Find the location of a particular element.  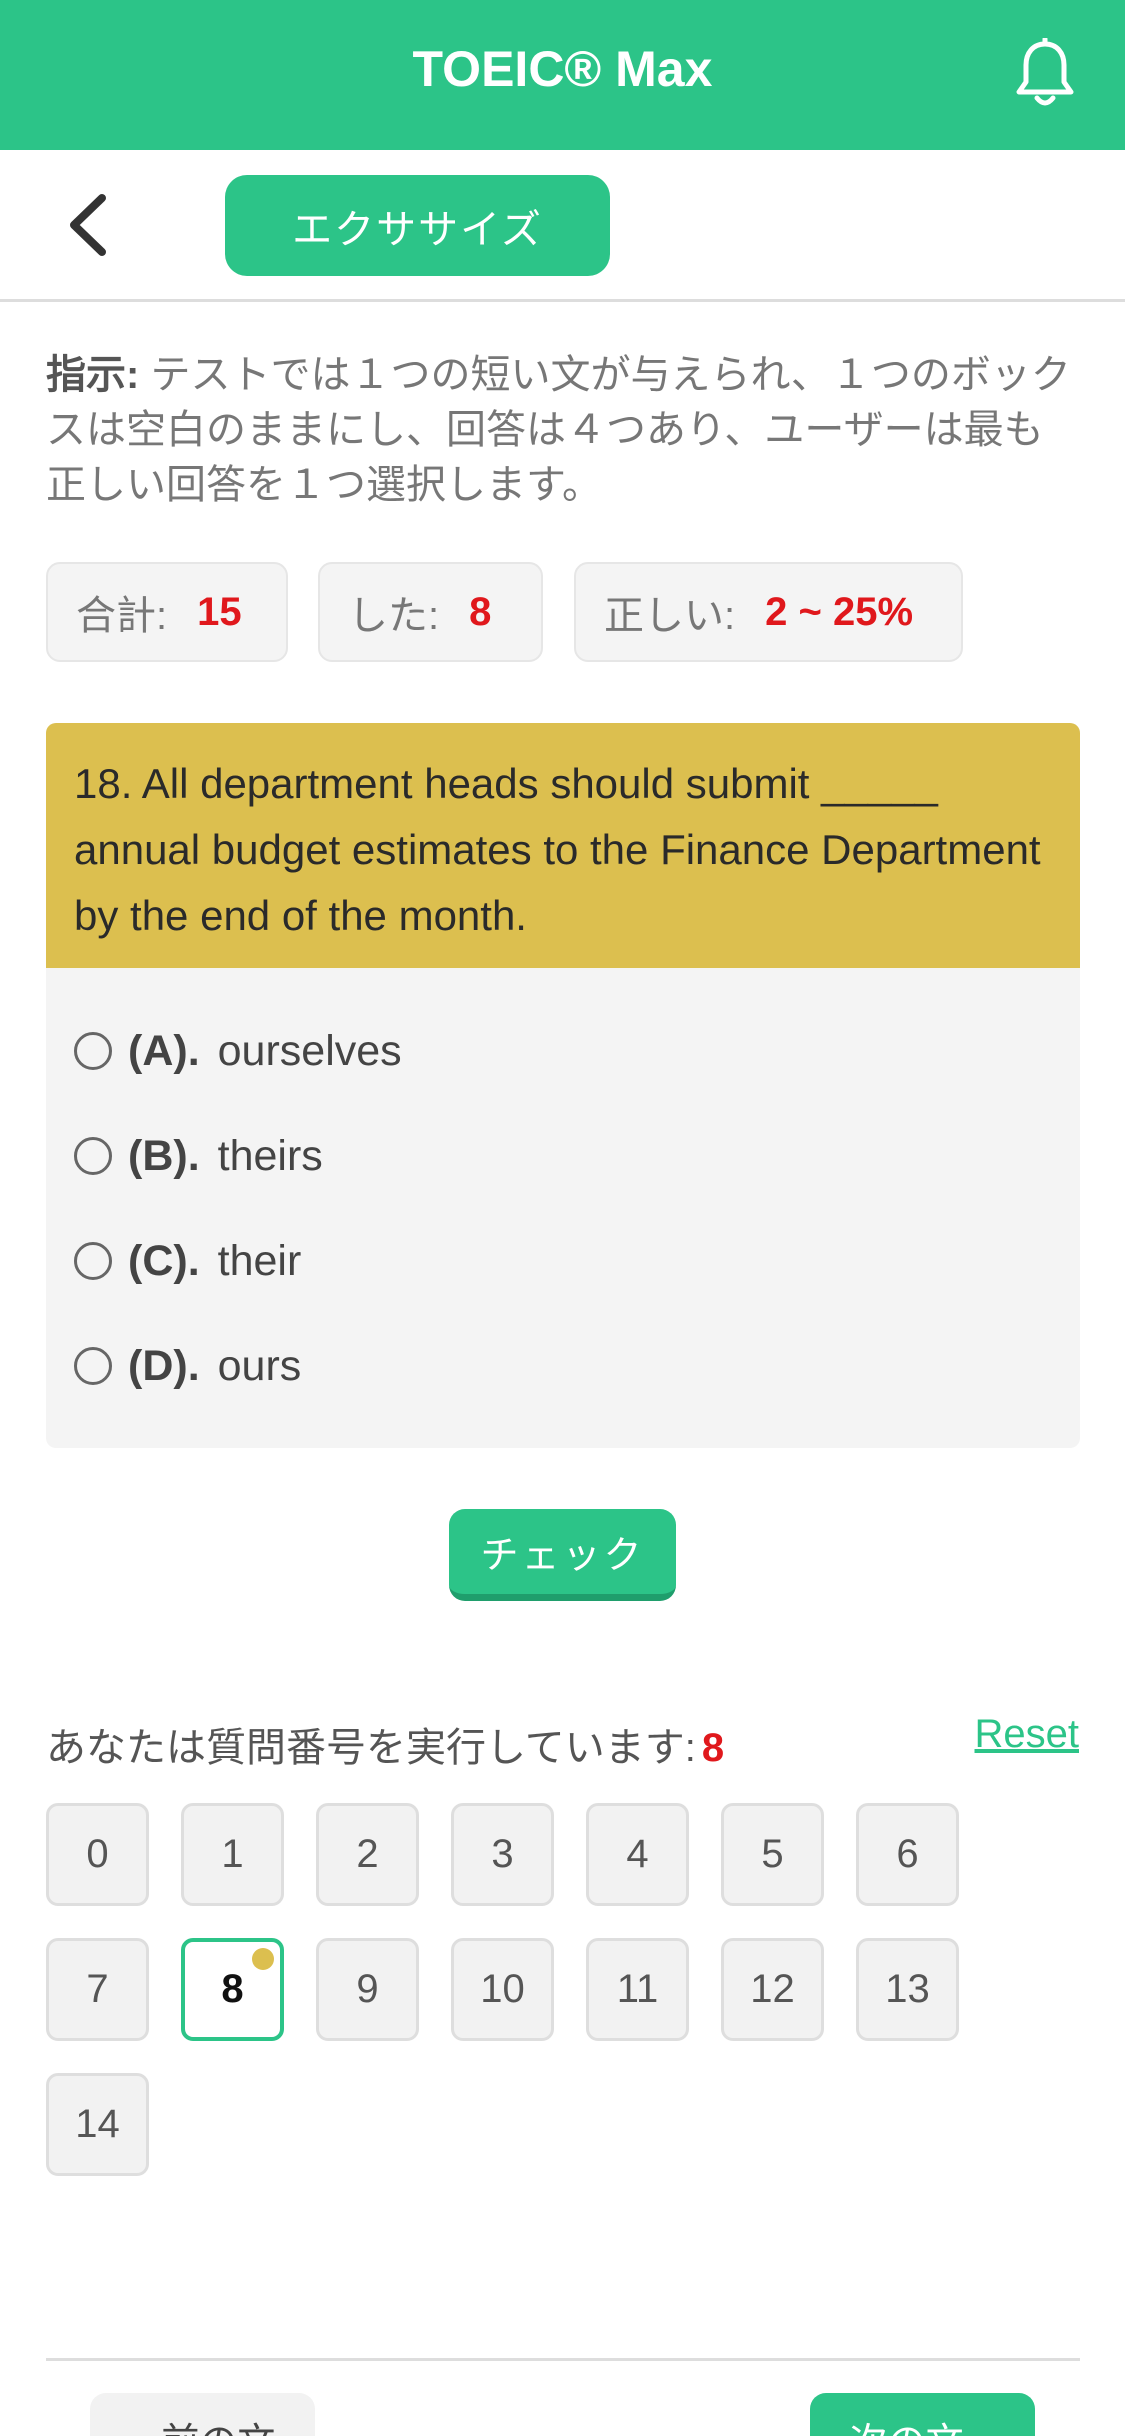

question-number-button: 4 is located at coordinates (637, 1854).